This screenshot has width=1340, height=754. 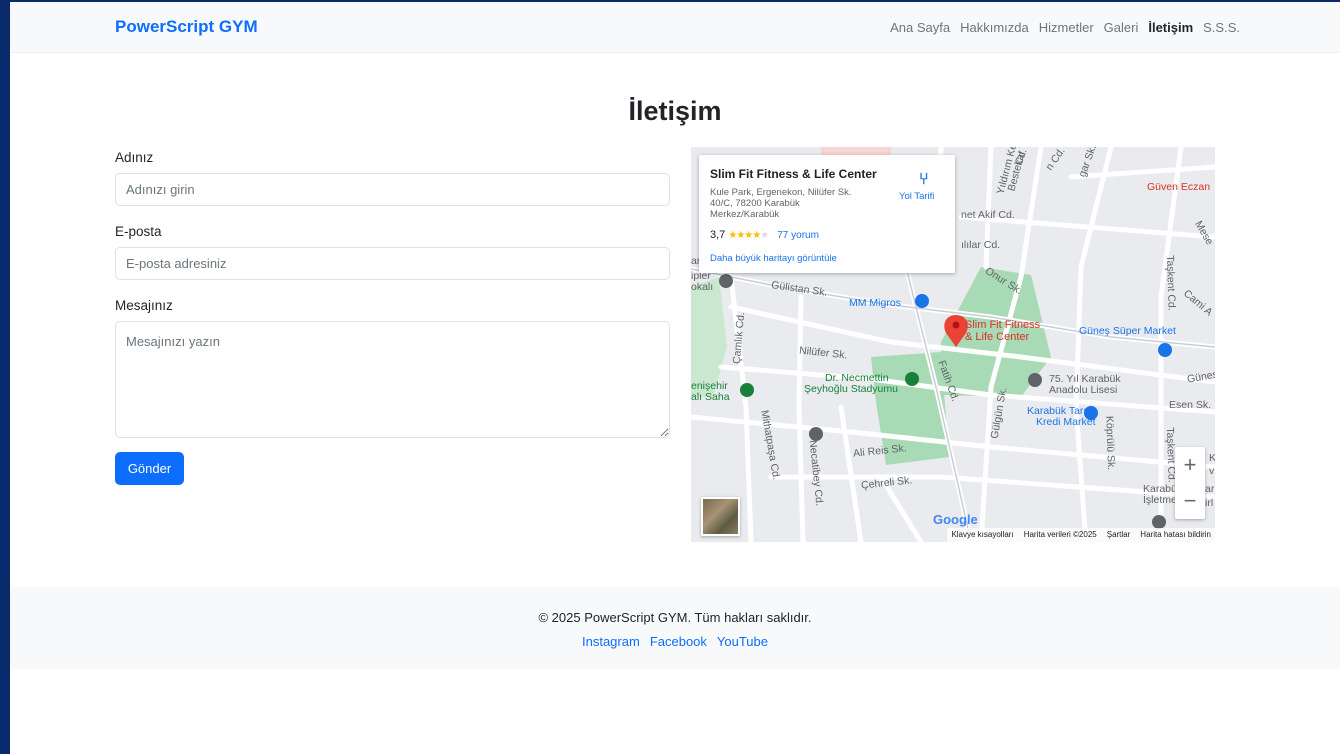 I want to click on nav-link-hizmetler: Hizmetler, so click(x=1066, y=27).